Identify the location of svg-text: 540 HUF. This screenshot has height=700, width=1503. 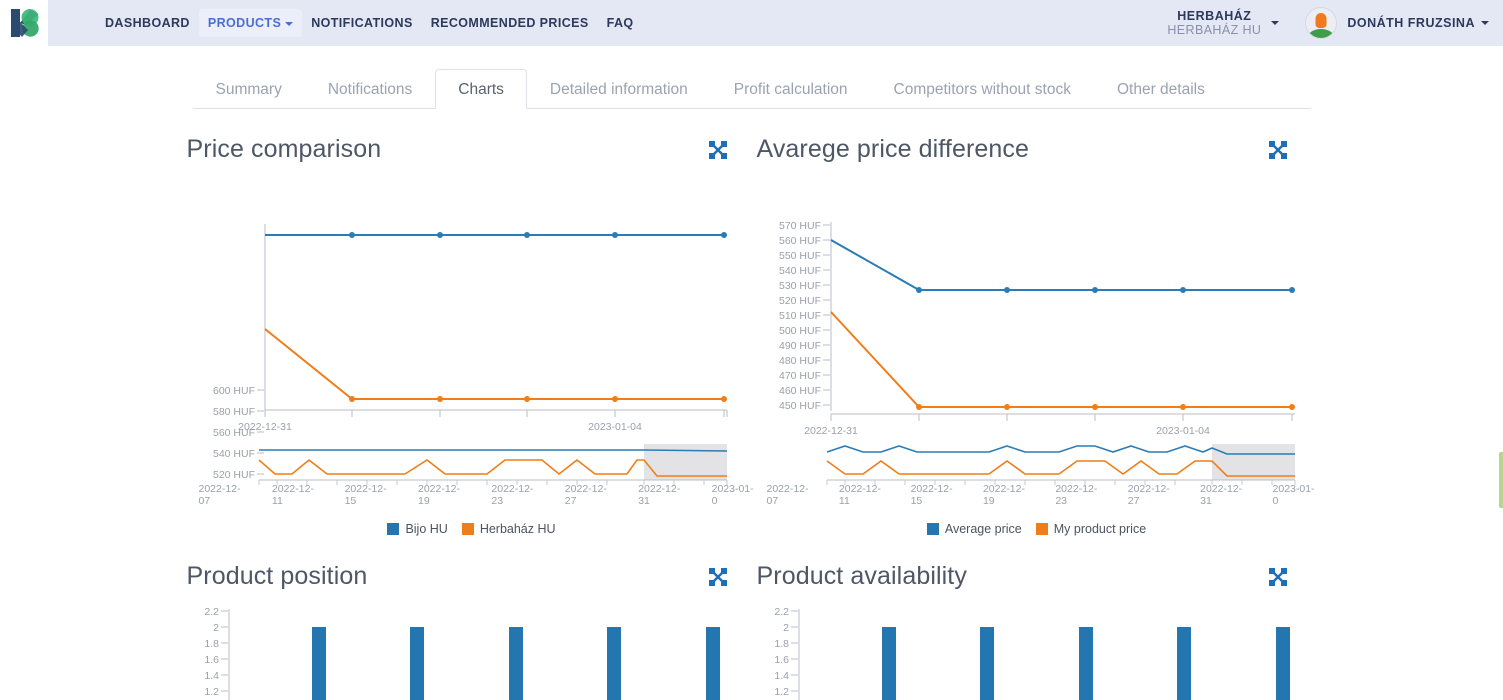
(799, 271).